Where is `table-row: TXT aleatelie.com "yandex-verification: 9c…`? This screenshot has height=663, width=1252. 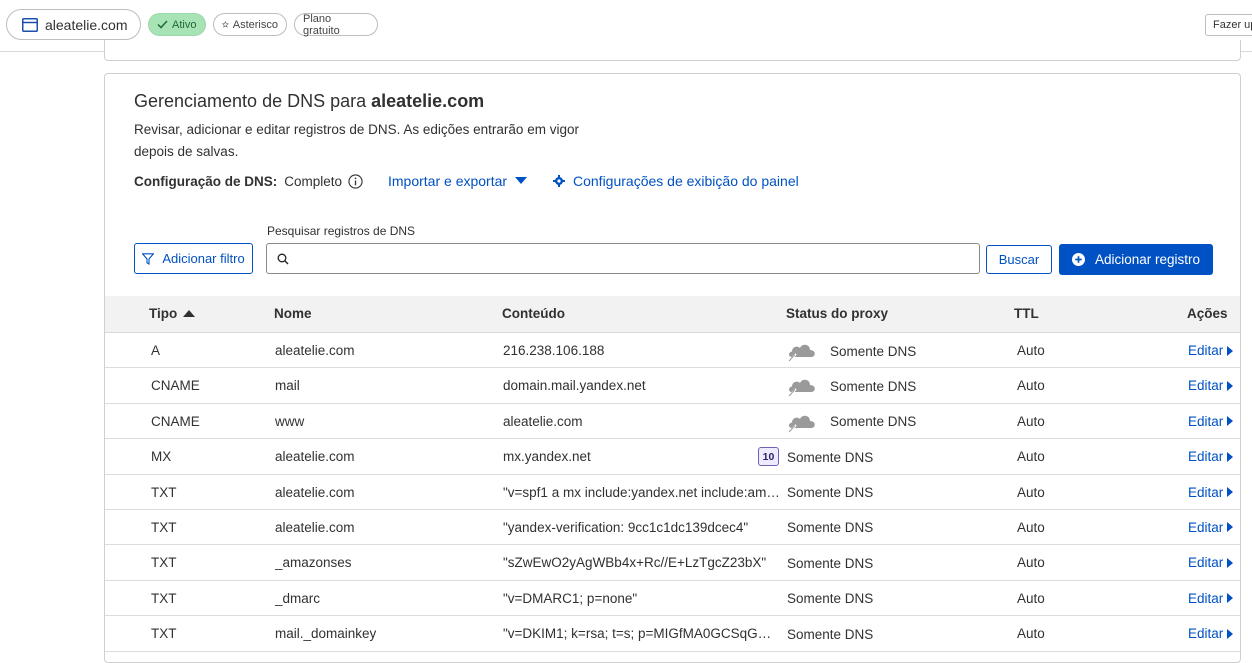 table-row: TXT aleatelie.com "yandex-verification: 9c… is located at coordinates (672, 528).